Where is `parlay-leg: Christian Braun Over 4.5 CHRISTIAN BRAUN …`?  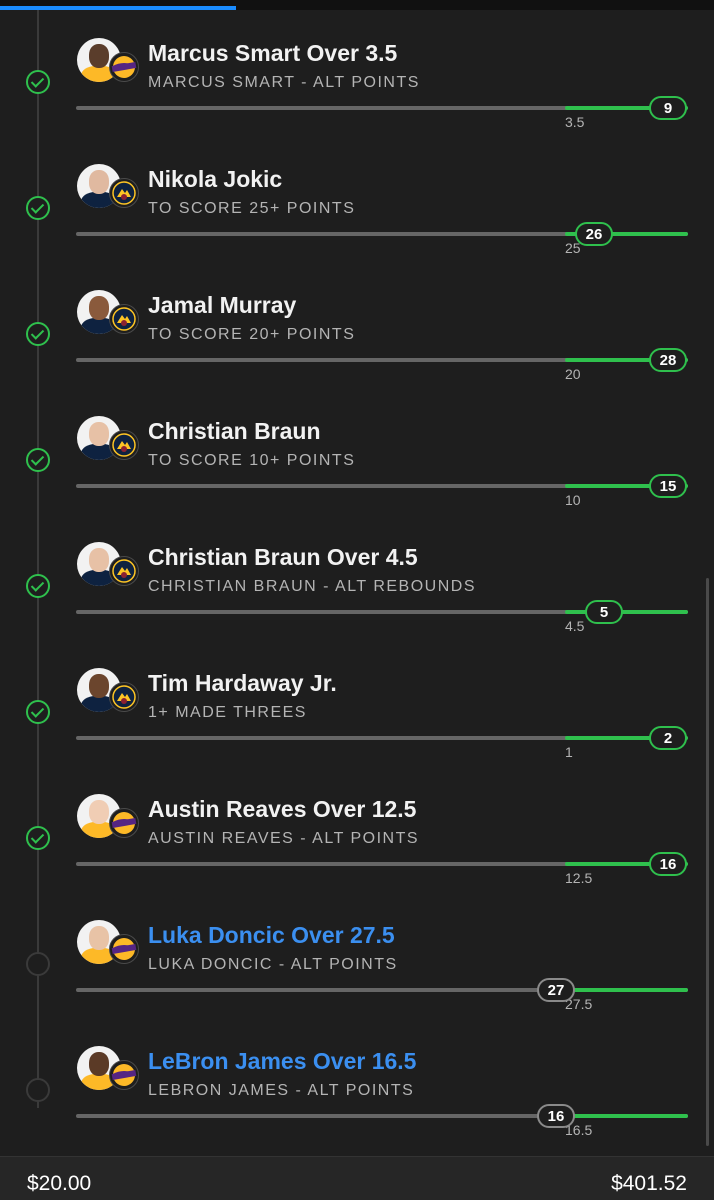
parlay-leg: Christian Braun Over 4.5 CHRISTIAN BRAUN … is located at coordinates (357, 601).